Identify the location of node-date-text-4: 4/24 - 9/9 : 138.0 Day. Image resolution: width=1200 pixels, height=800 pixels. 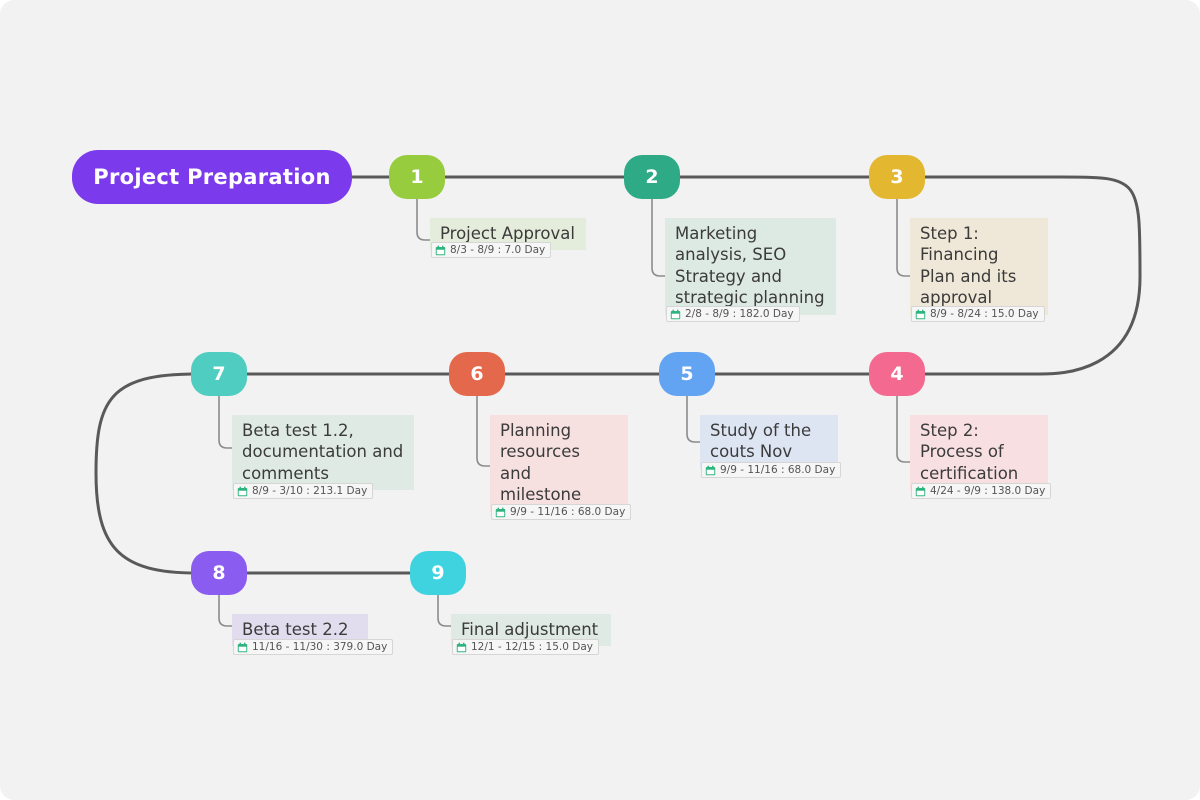
(988, 491).